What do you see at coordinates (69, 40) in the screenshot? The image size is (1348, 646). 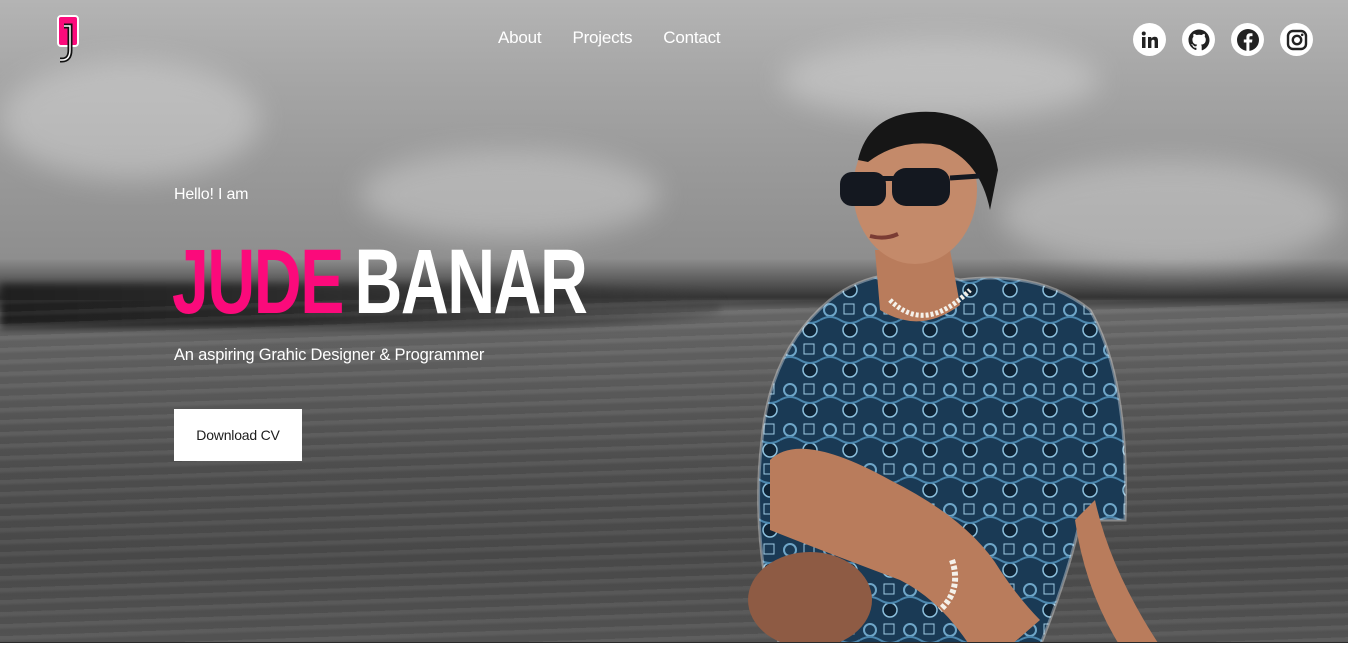 I see `logo` at bounding box center [69, 40].